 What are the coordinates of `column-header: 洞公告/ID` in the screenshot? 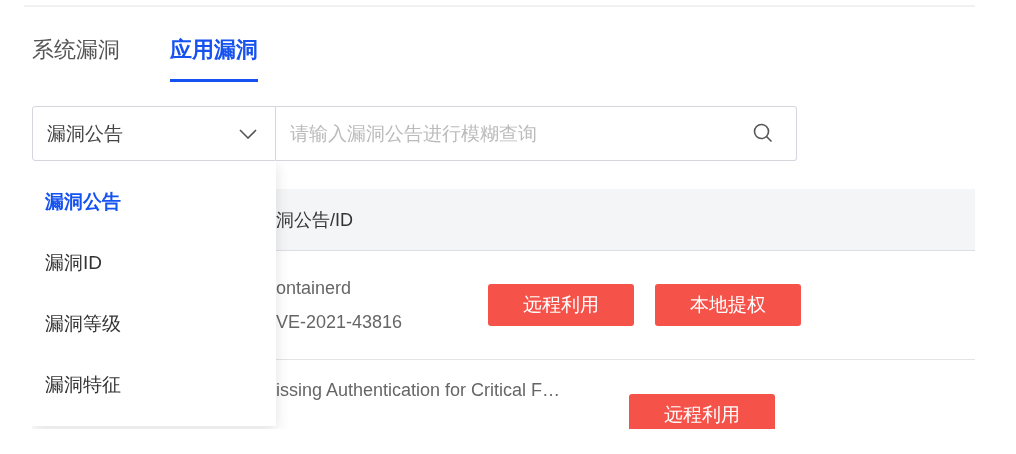 It's located at (314, 220).